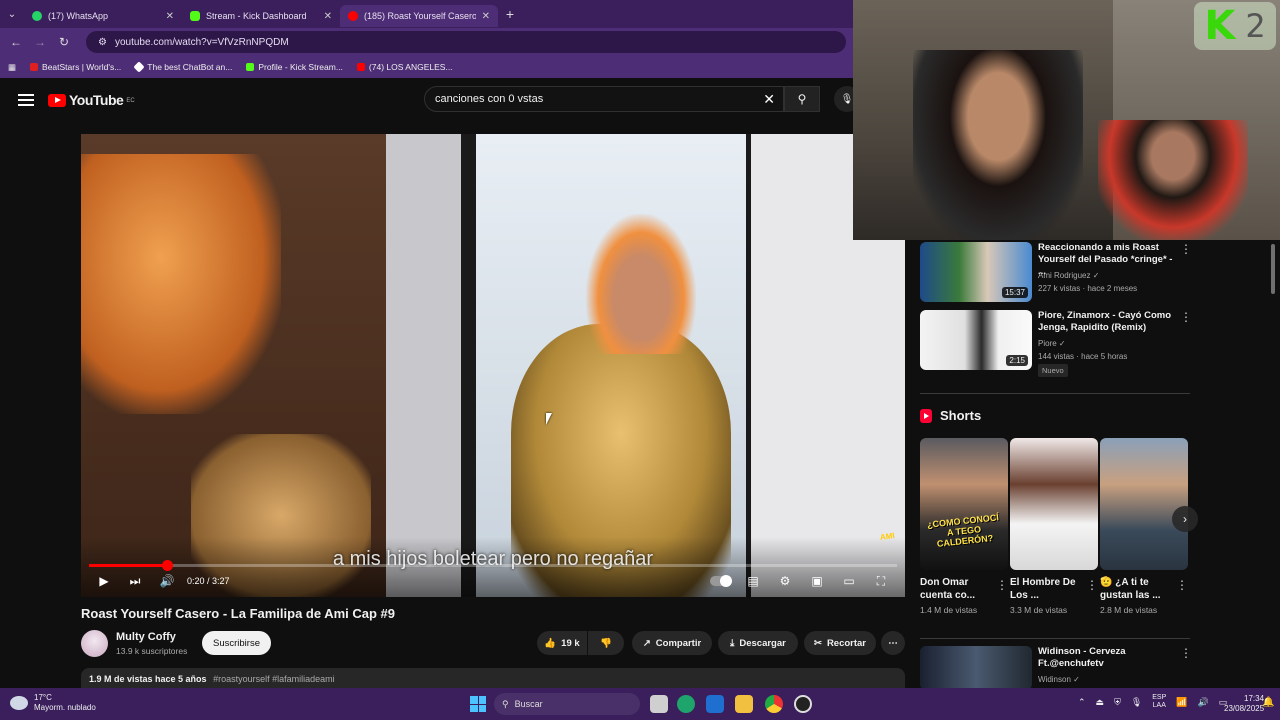 Image resolution: width=1280 pixels, height=720 pixels. What do you see at coordinates (1107, 658) in the screenshot?
I see `video-title: Widinson - Cerveza Ft.@enchufetv` at bounding box center [1107, 658].